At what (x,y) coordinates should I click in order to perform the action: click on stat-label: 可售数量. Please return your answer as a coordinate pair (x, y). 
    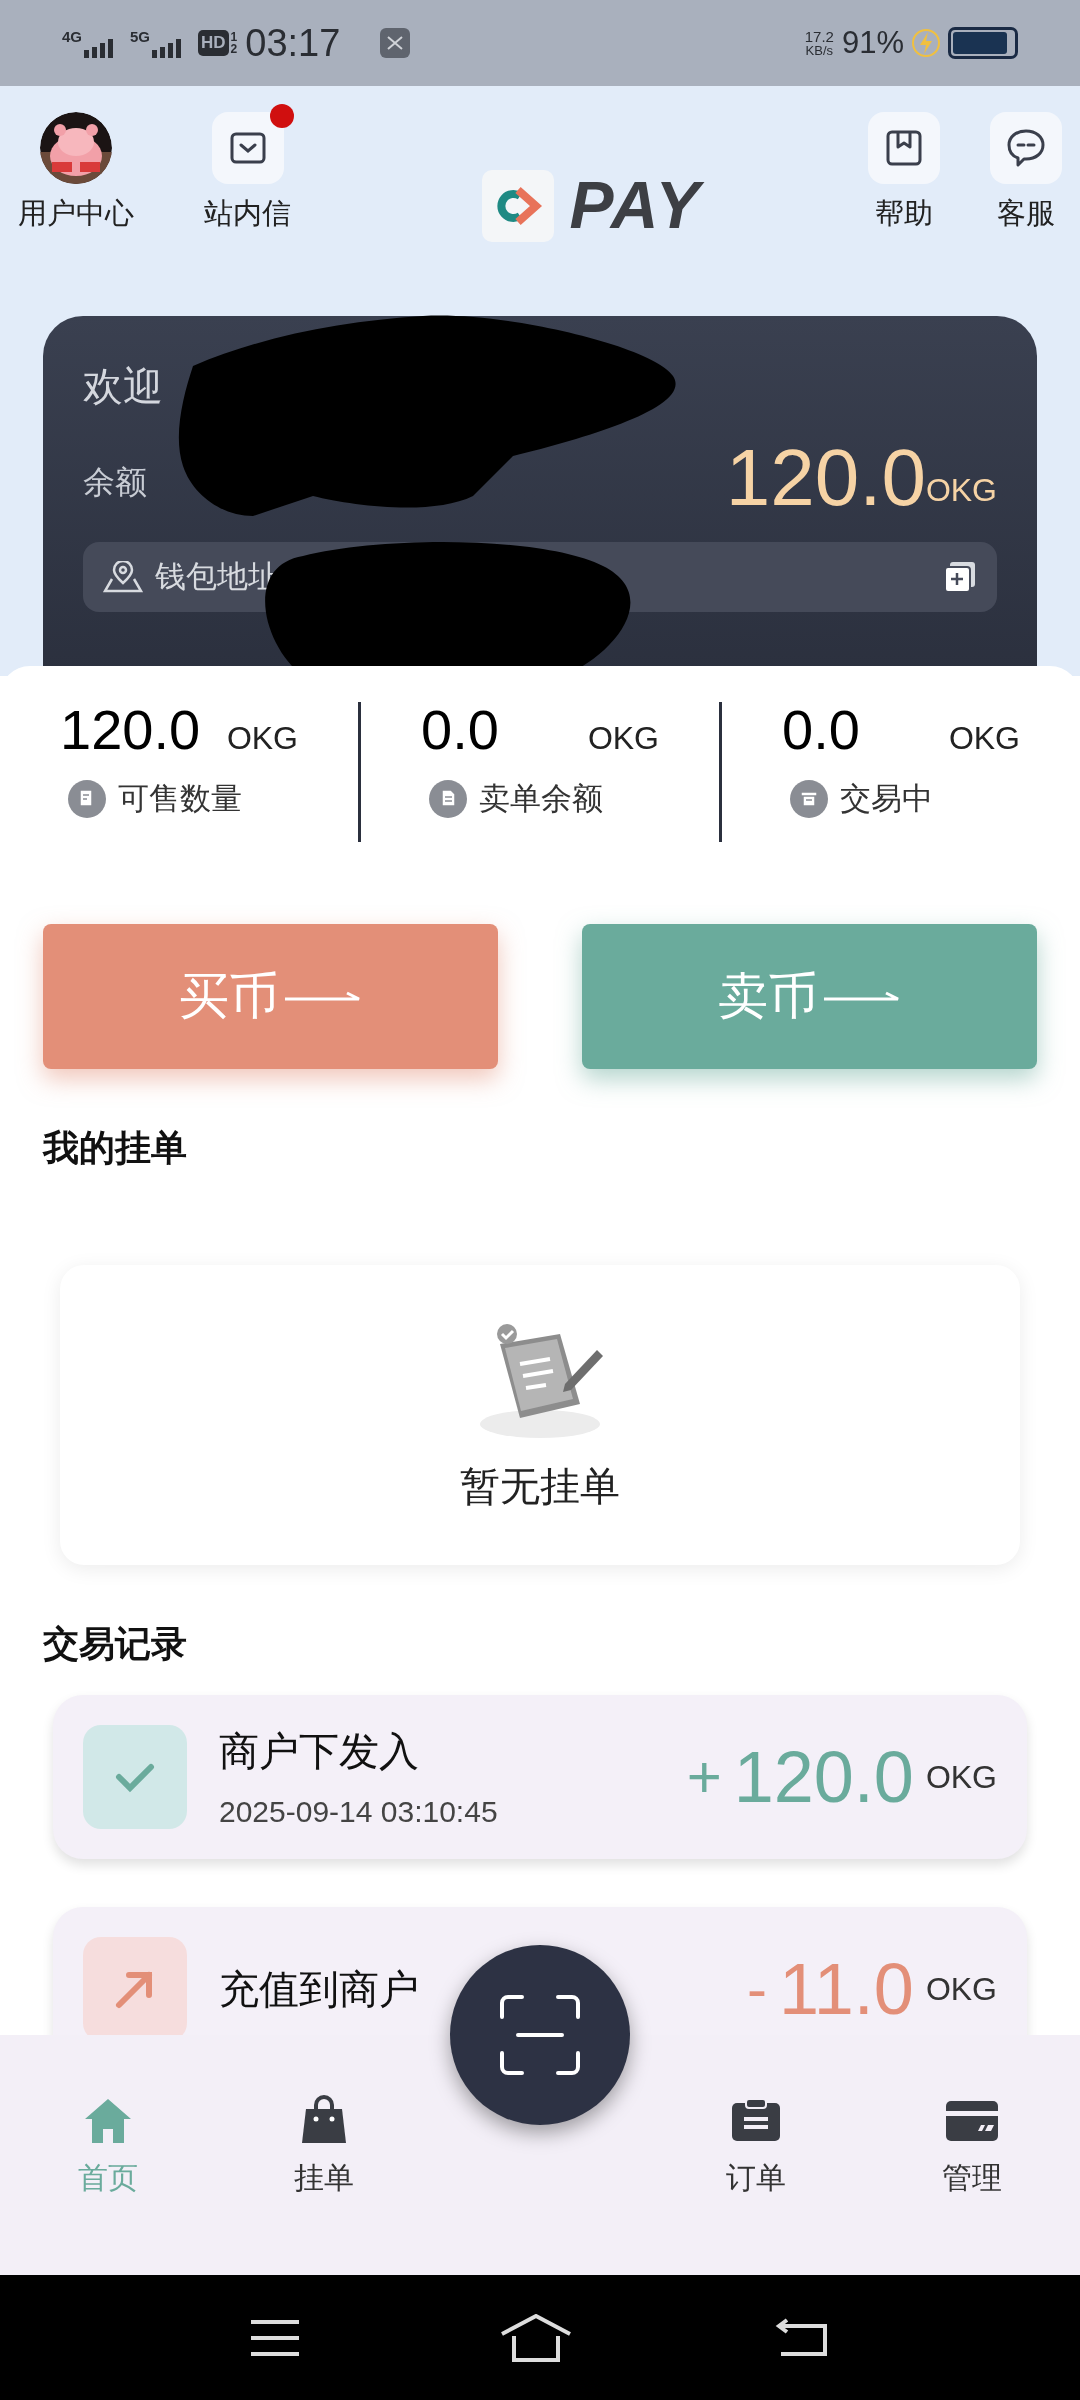
    Looking at the image, I should click on (180, 799).